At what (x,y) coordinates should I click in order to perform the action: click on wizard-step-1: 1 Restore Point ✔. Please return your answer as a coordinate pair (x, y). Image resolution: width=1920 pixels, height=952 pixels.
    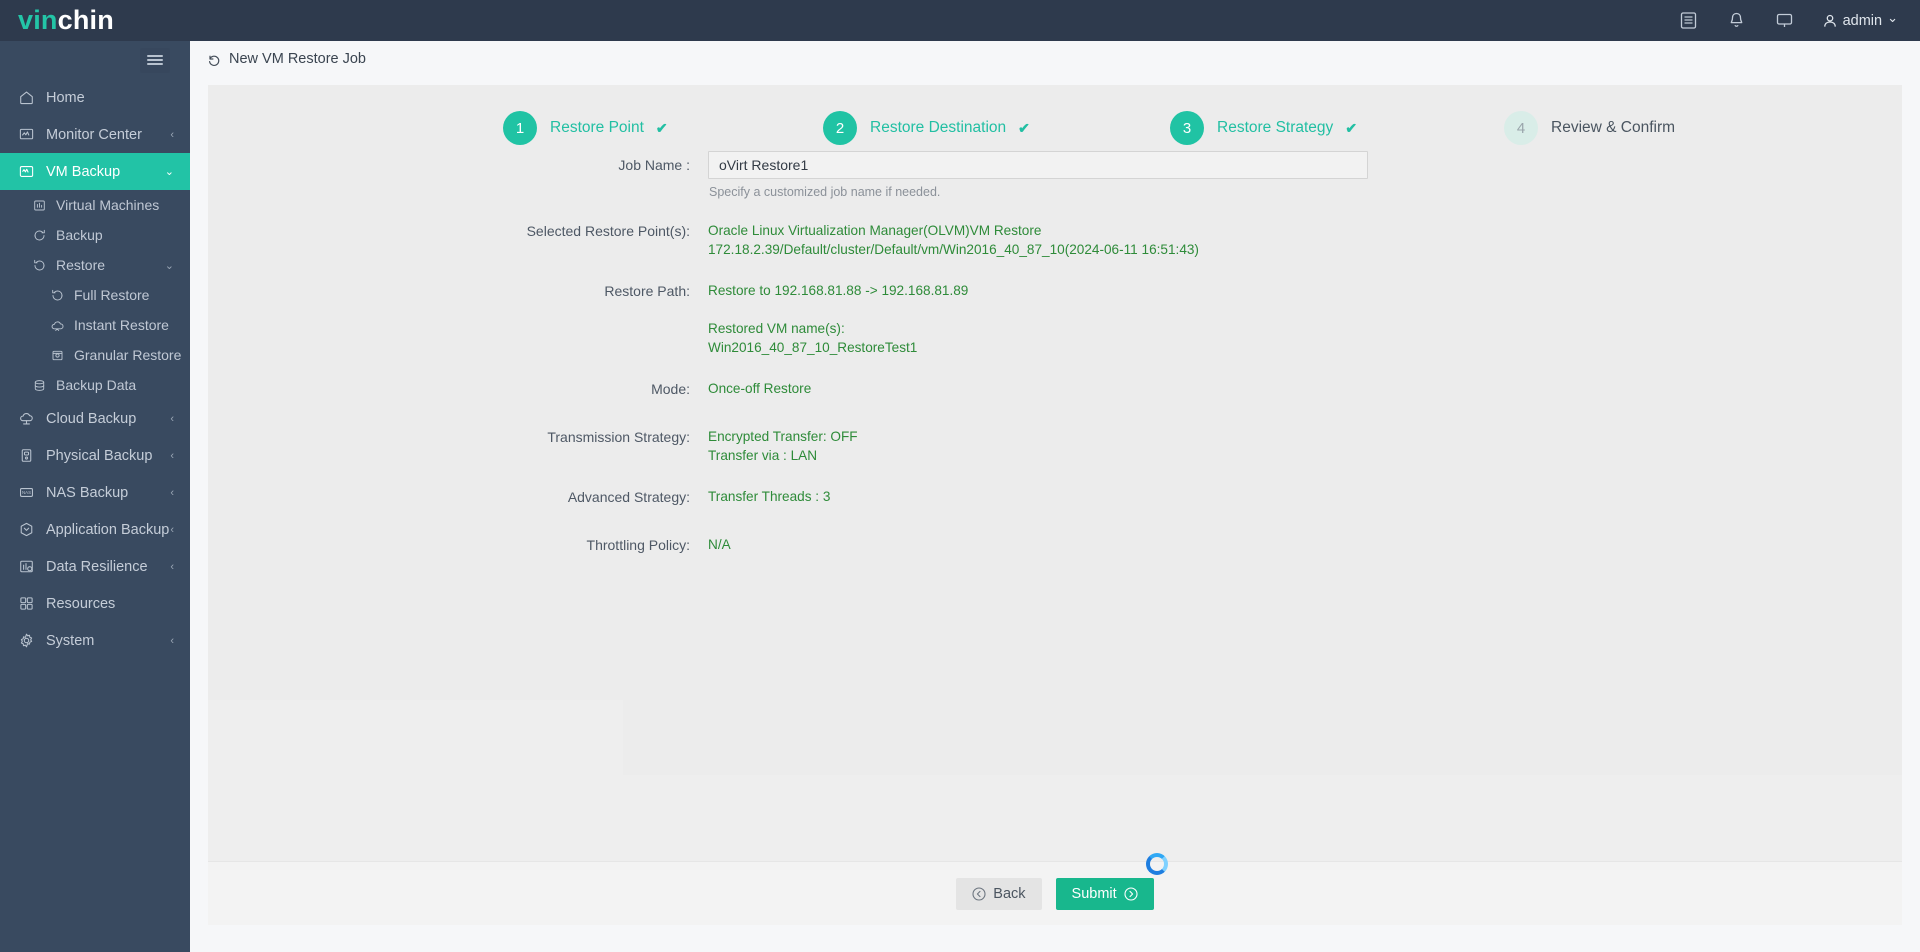
    Looking at the image, I should click on (585, 128).